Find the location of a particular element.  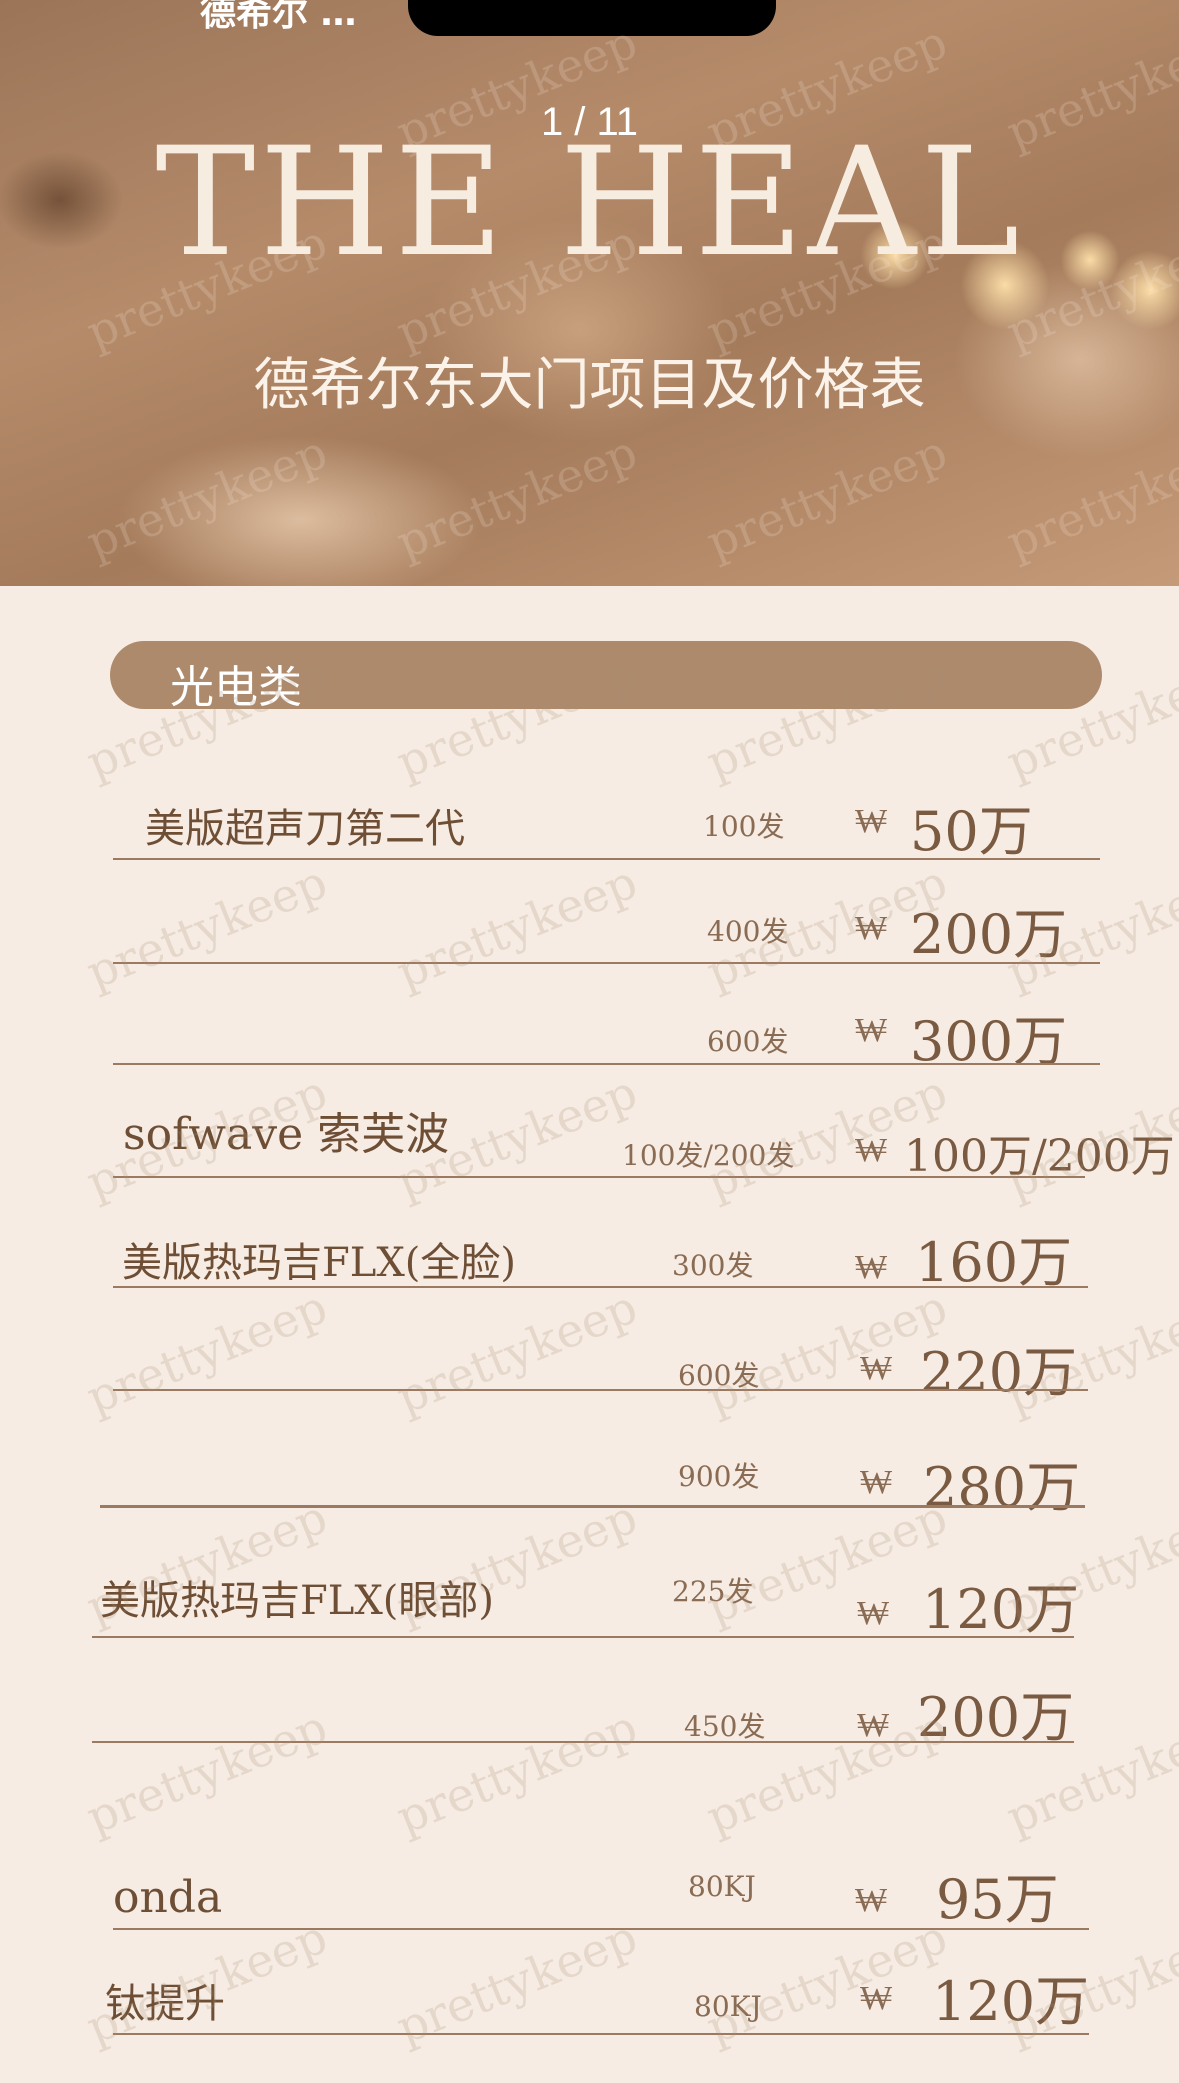

item-name: 美版热玛吉FLX(全脸) is located at coordinates (319, 1263).